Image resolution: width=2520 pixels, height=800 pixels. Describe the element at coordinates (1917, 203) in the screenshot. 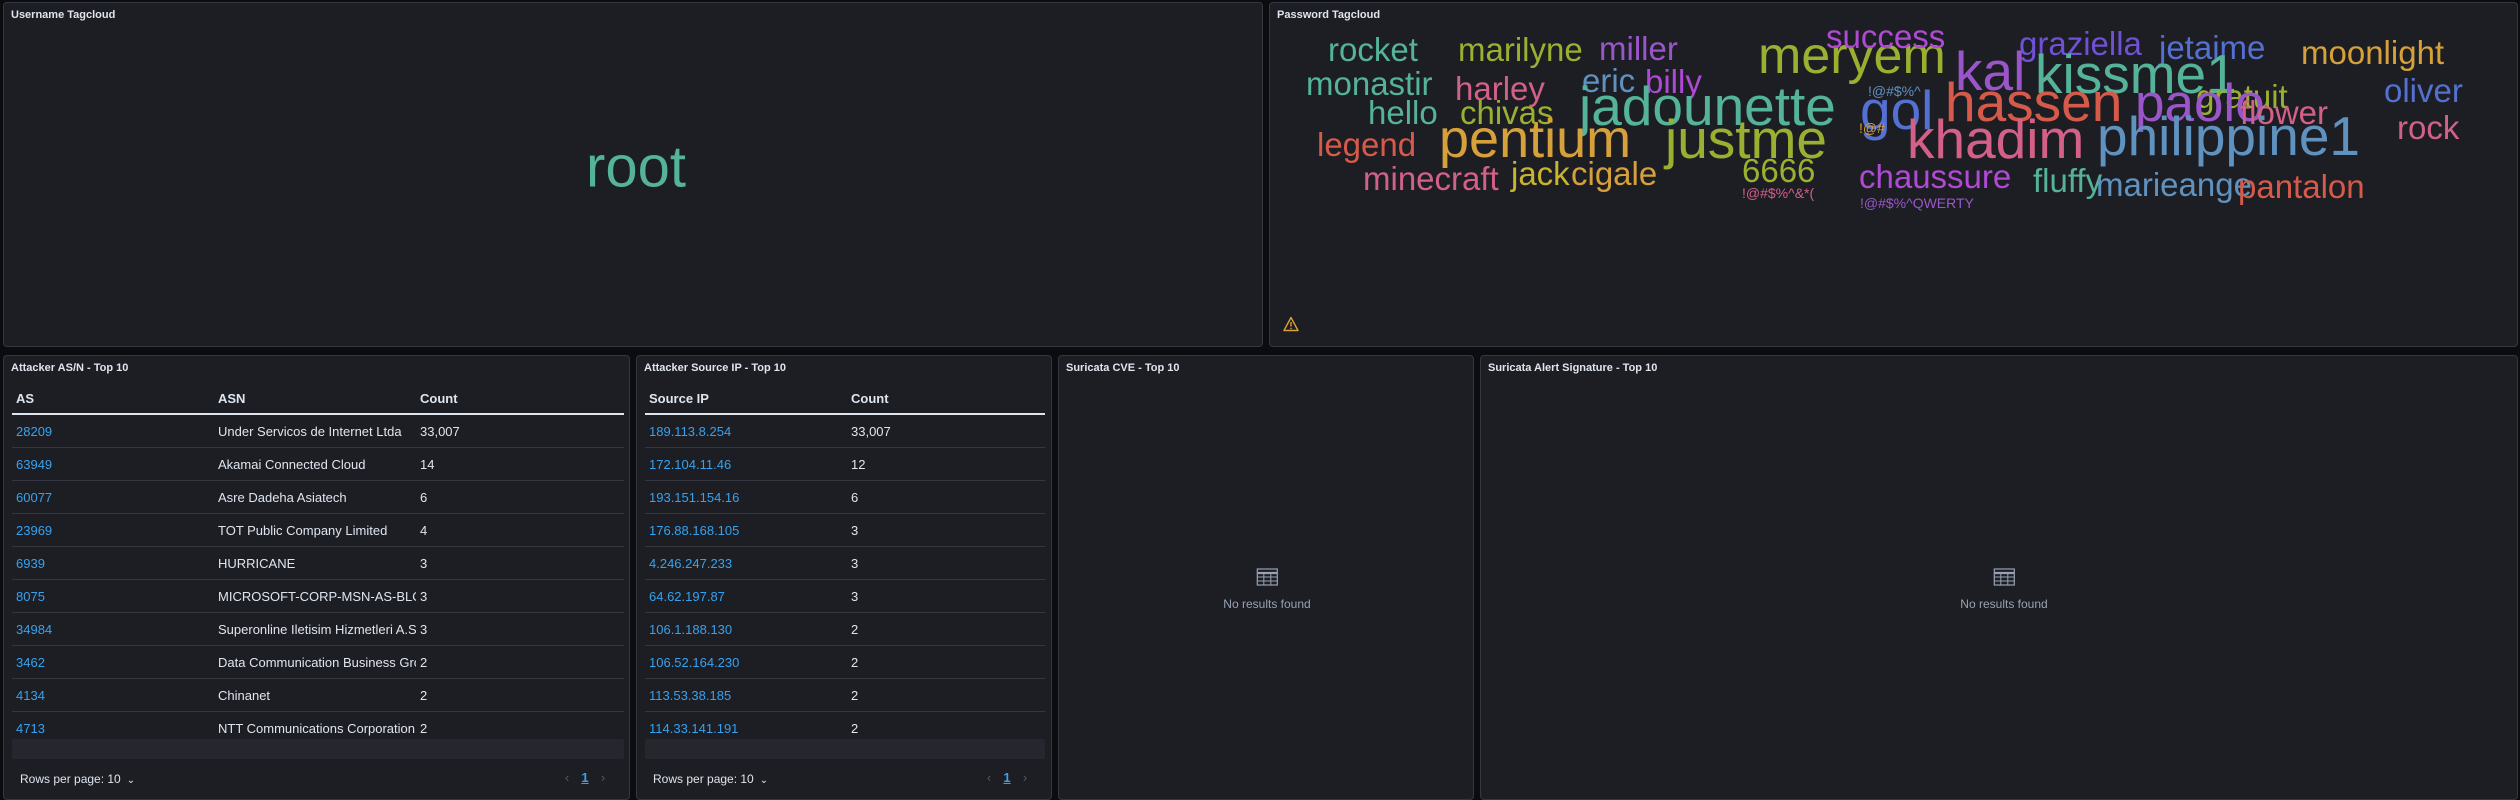

I see `tagcloud-word: !@#$%^QWERTY` at that location.